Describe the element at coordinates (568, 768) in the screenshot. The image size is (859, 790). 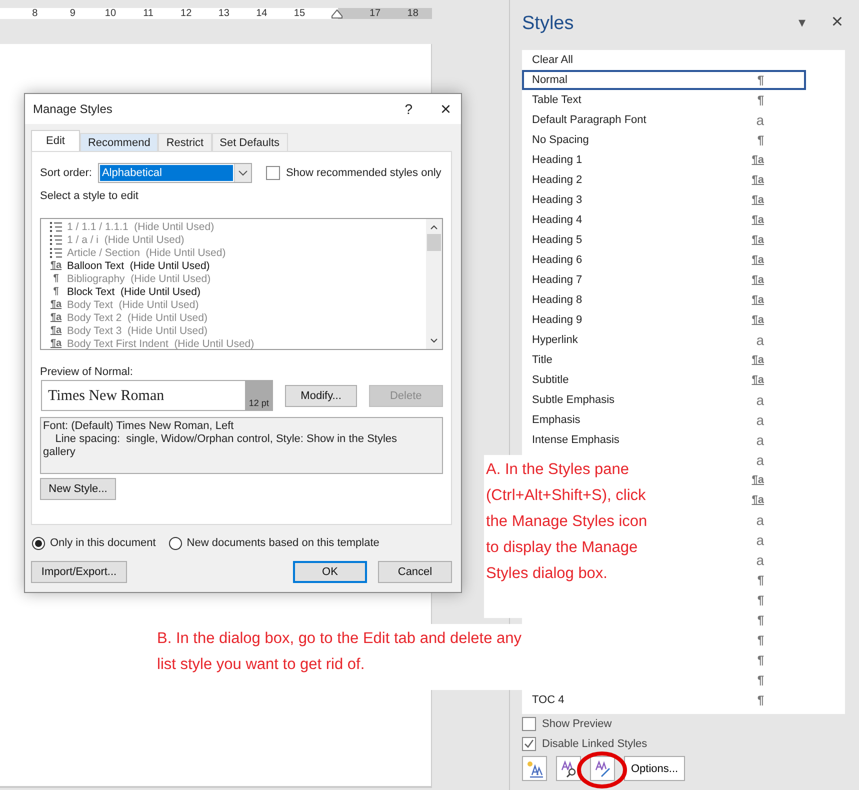
I see `style-inspector-button` at that location.